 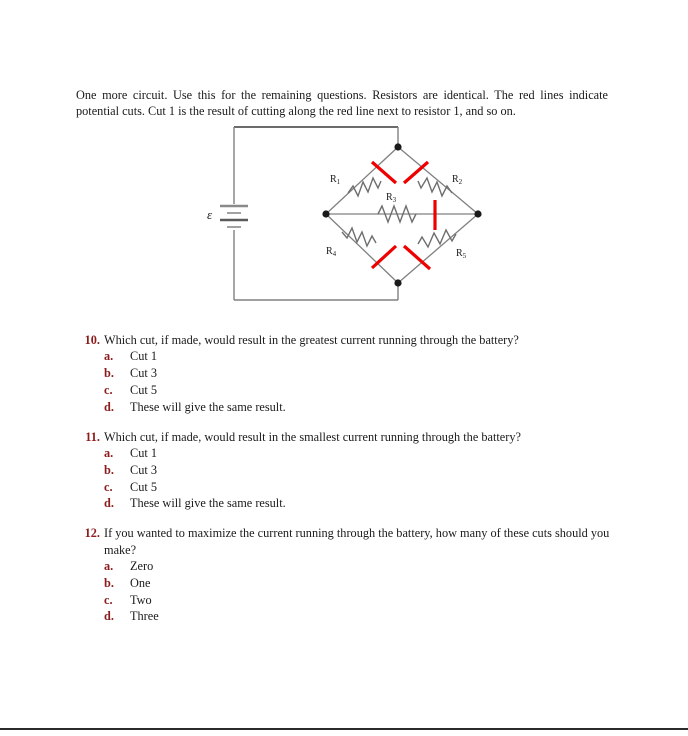 I want to click on choice-11-b: b. Cut 3, so click(x=346, y=470).